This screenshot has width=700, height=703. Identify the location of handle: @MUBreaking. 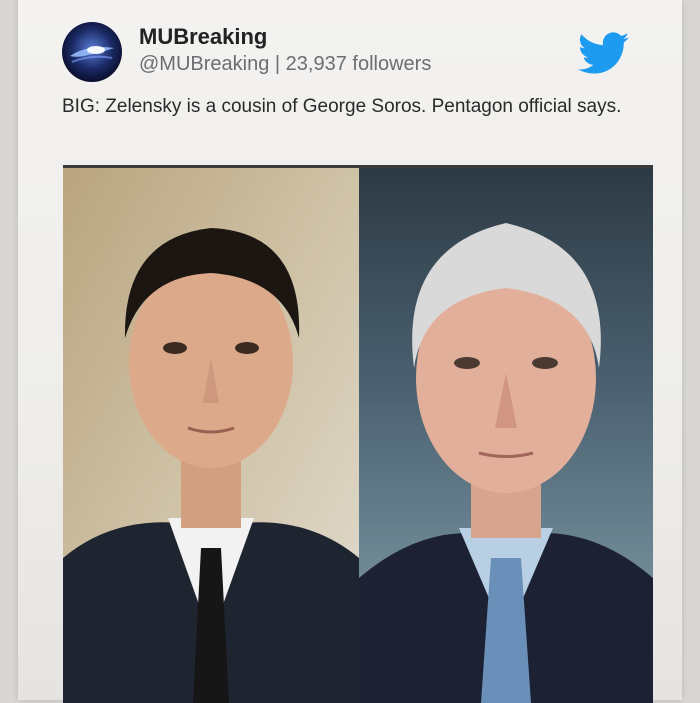
(204, 64).